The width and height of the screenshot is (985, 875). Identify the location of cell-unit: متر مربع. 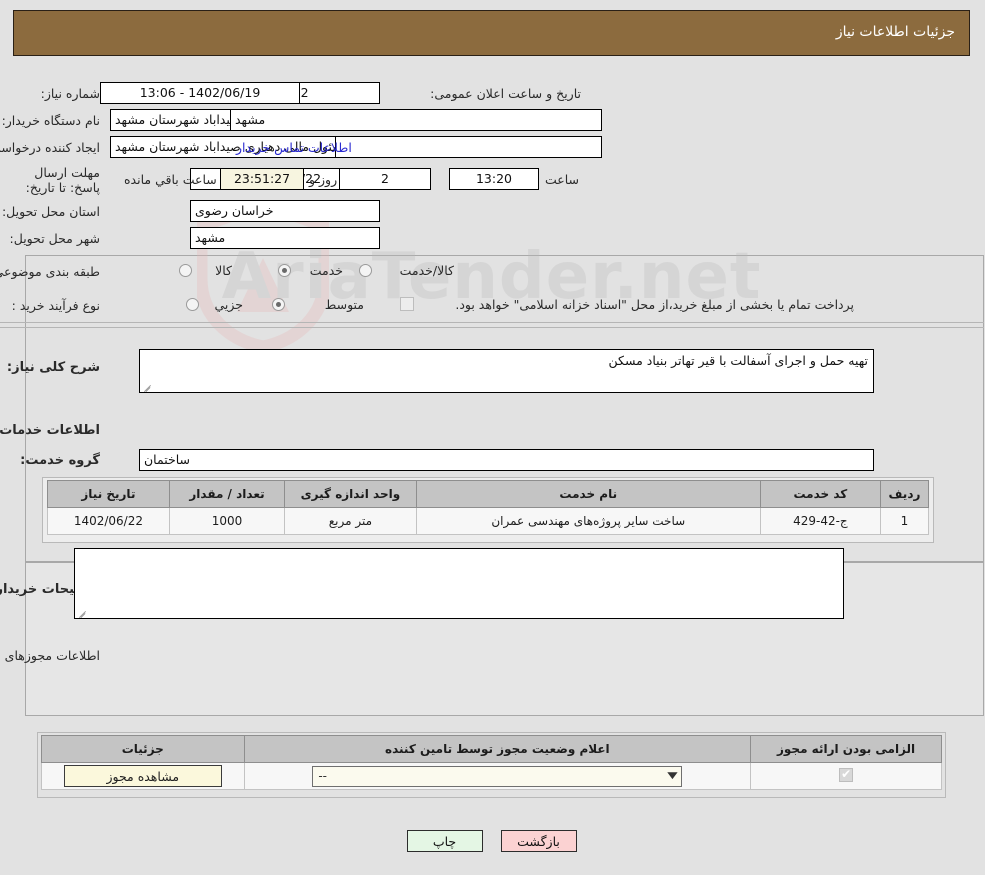
(351, 521).